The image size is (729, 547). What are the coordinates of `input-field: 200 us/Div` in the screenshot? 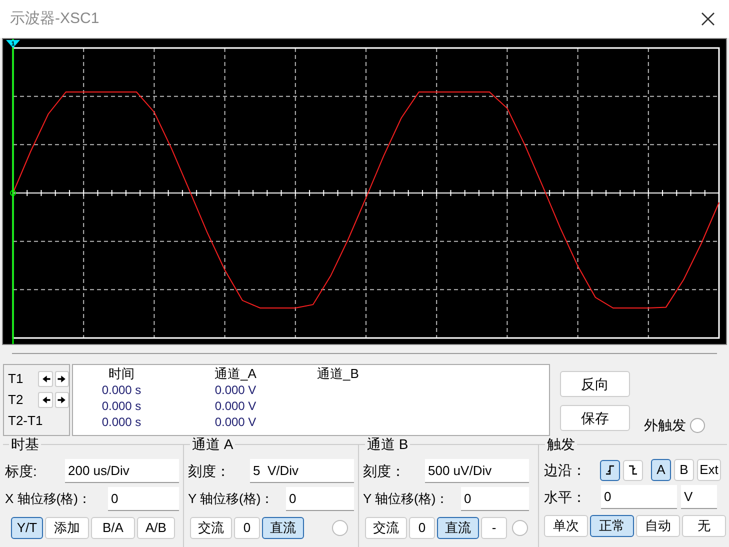 It's located at (122, 471).